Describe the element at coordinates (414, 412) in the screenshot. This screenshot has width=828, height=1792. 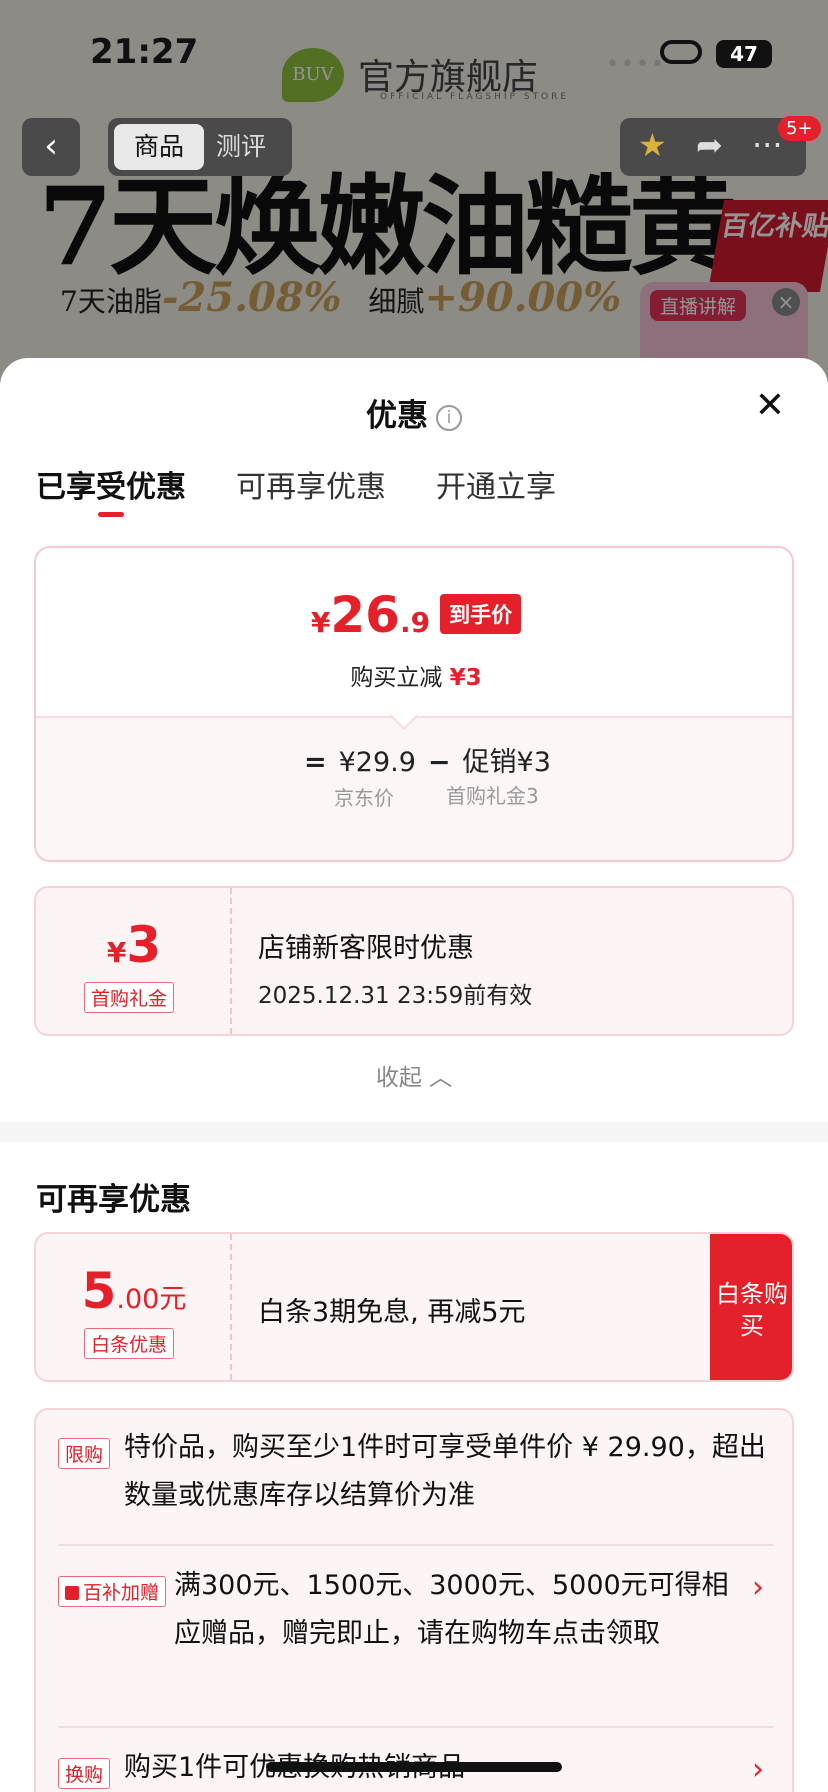
I see `sheet-title: 优惠 i` at that location.